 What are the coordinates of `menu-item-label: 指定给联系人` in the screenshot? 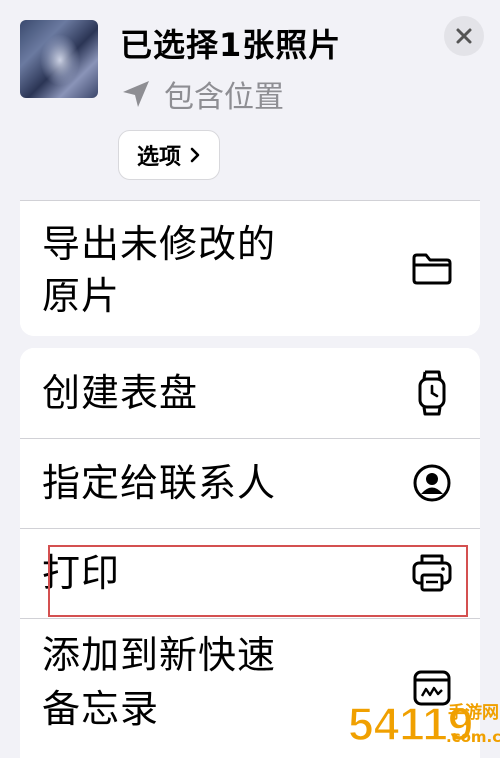 It's located at (159, 483).